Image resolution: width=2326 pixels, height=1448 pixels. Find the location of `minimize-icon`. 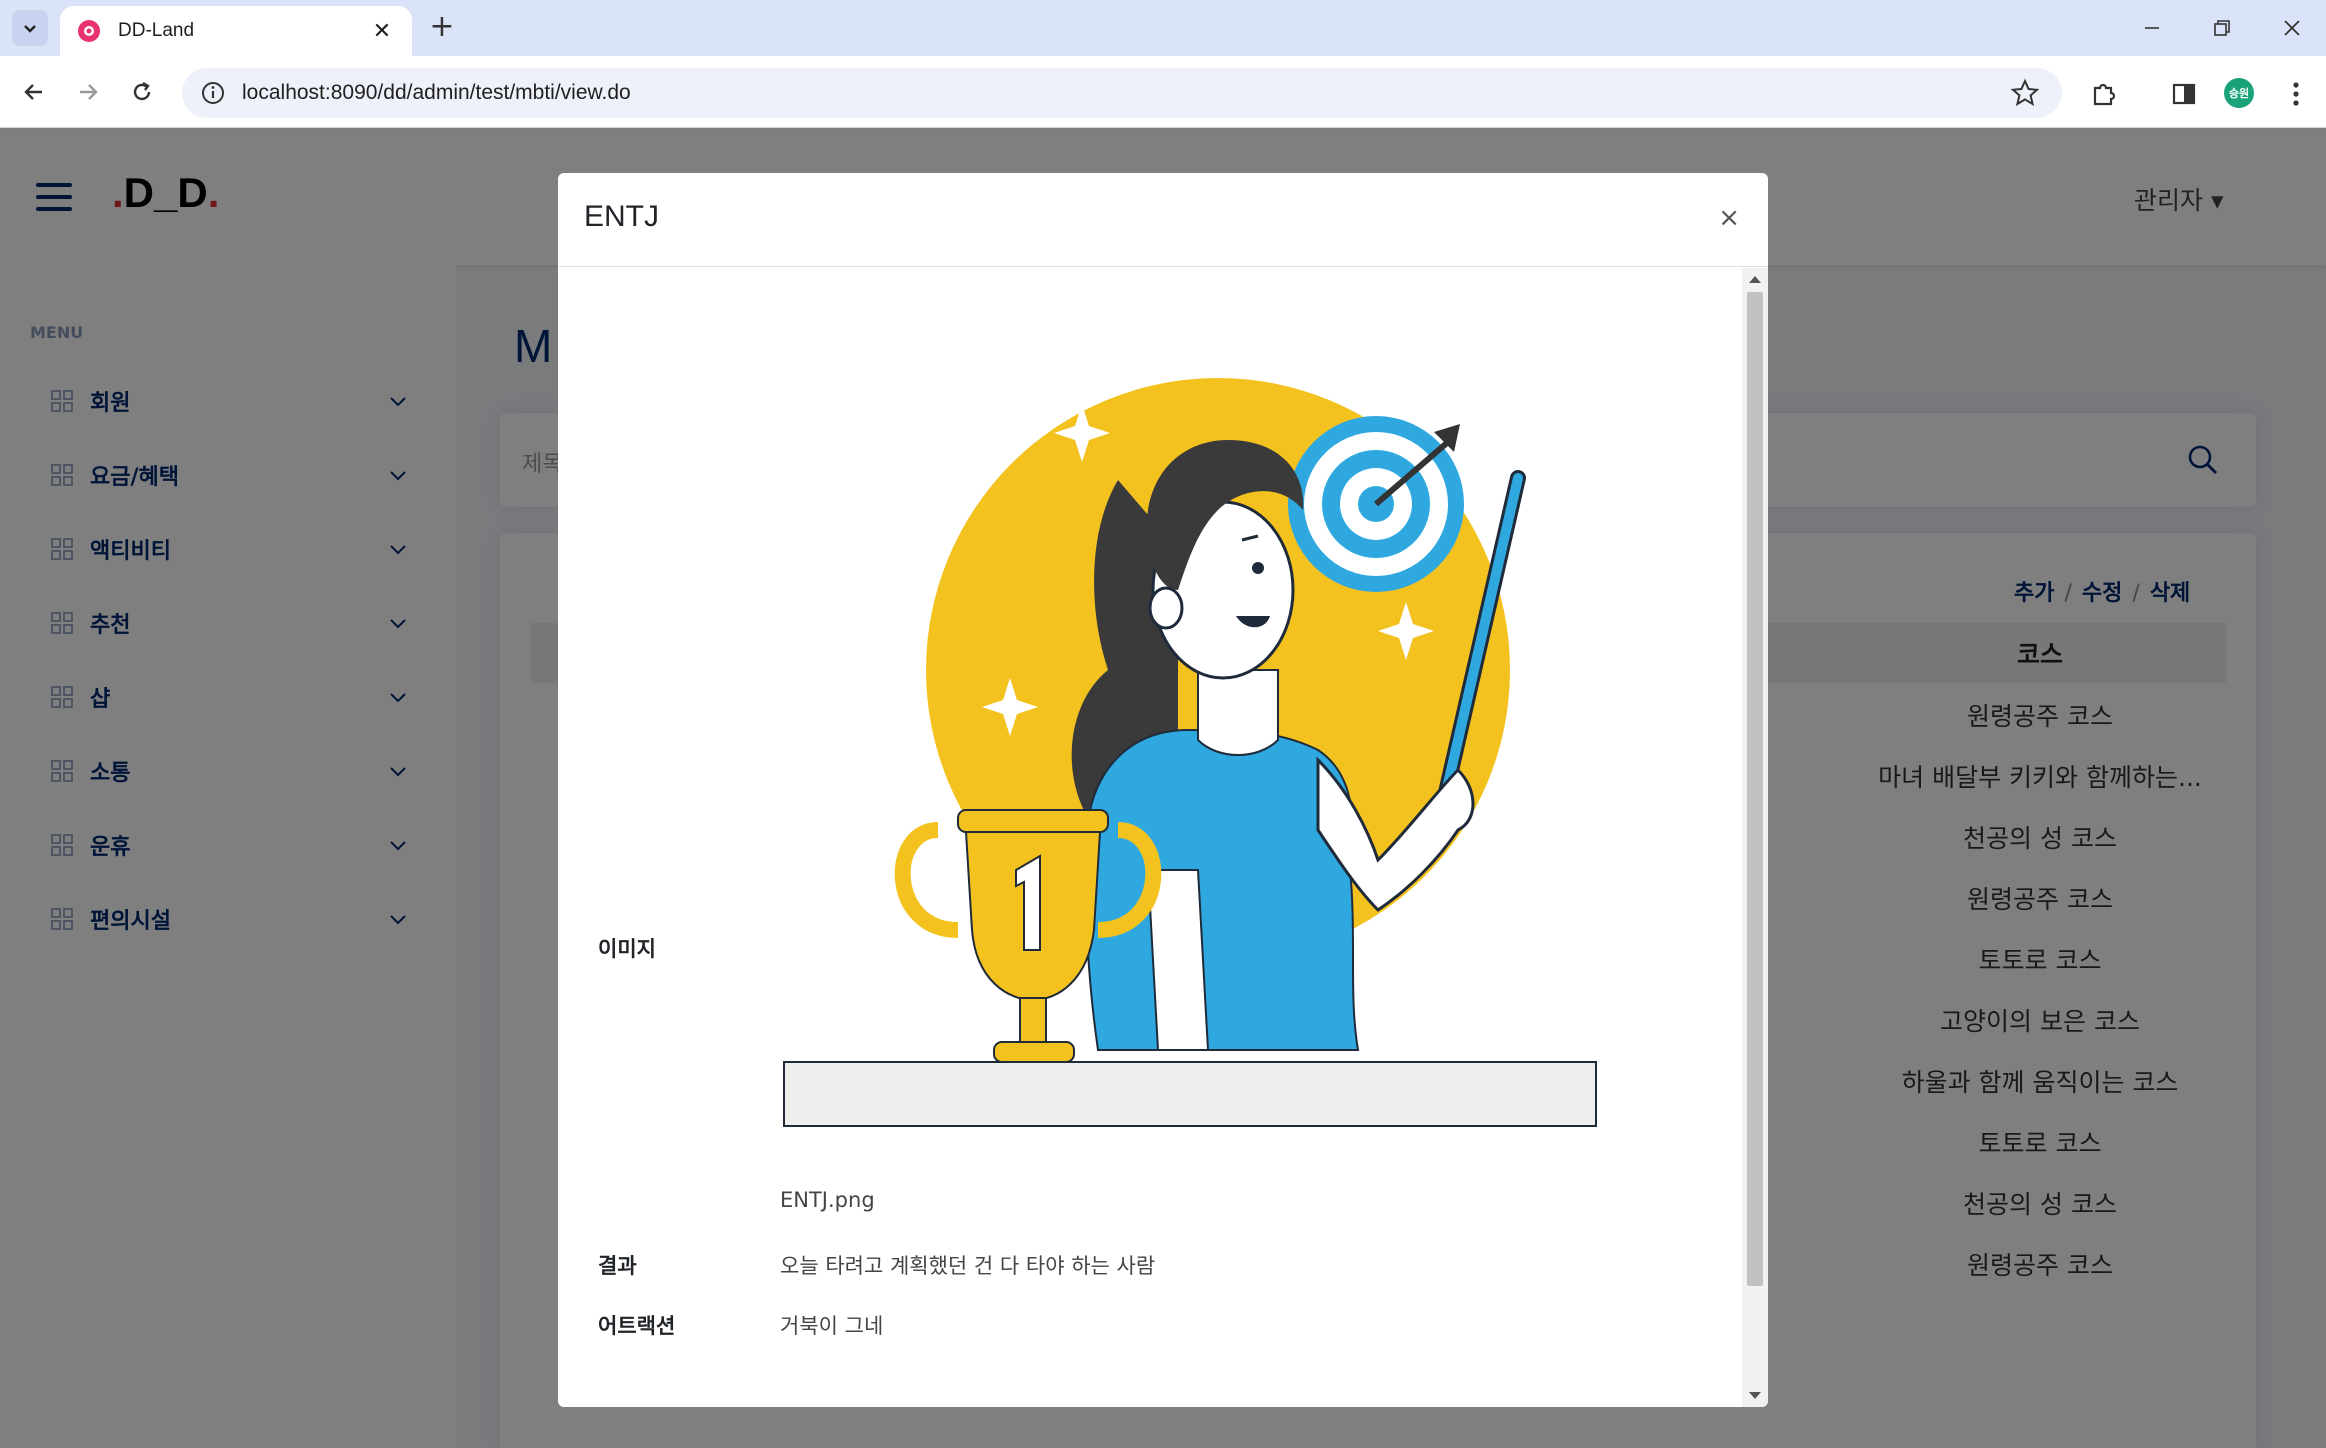

minimize-icon is located at coordinates (2152, 28).